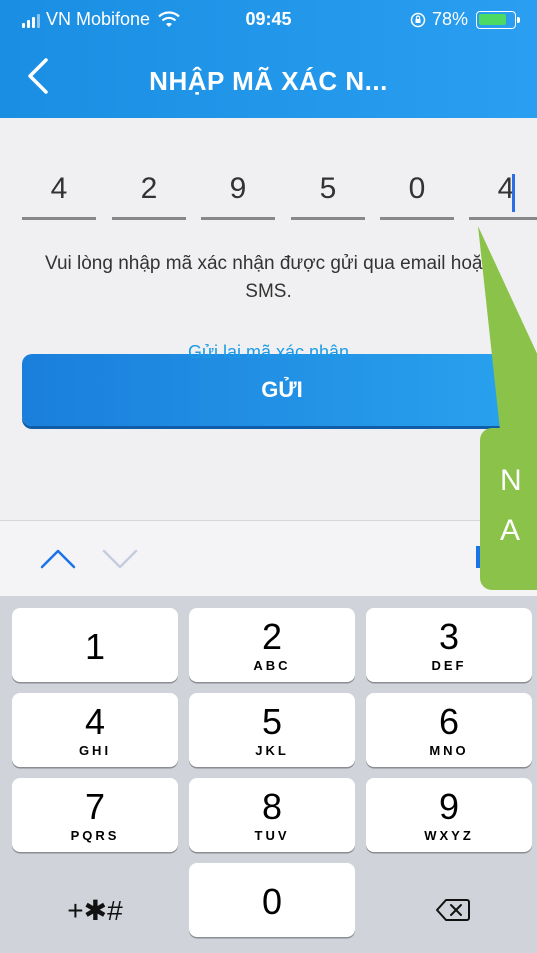 Image resolution: width=537 pixels, height=953 pixels. What do you see at coordinates (511, 480) in the screenshot?
I see `callout-line-1: N` at bounding box center [511, 480].